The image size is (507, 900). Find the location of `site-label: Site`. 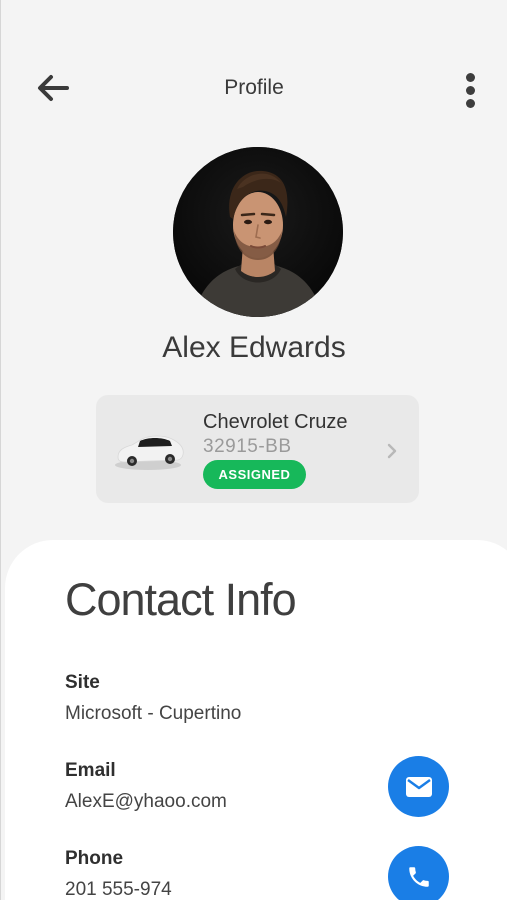

site-label: Site is located at coordinates (82, 682).